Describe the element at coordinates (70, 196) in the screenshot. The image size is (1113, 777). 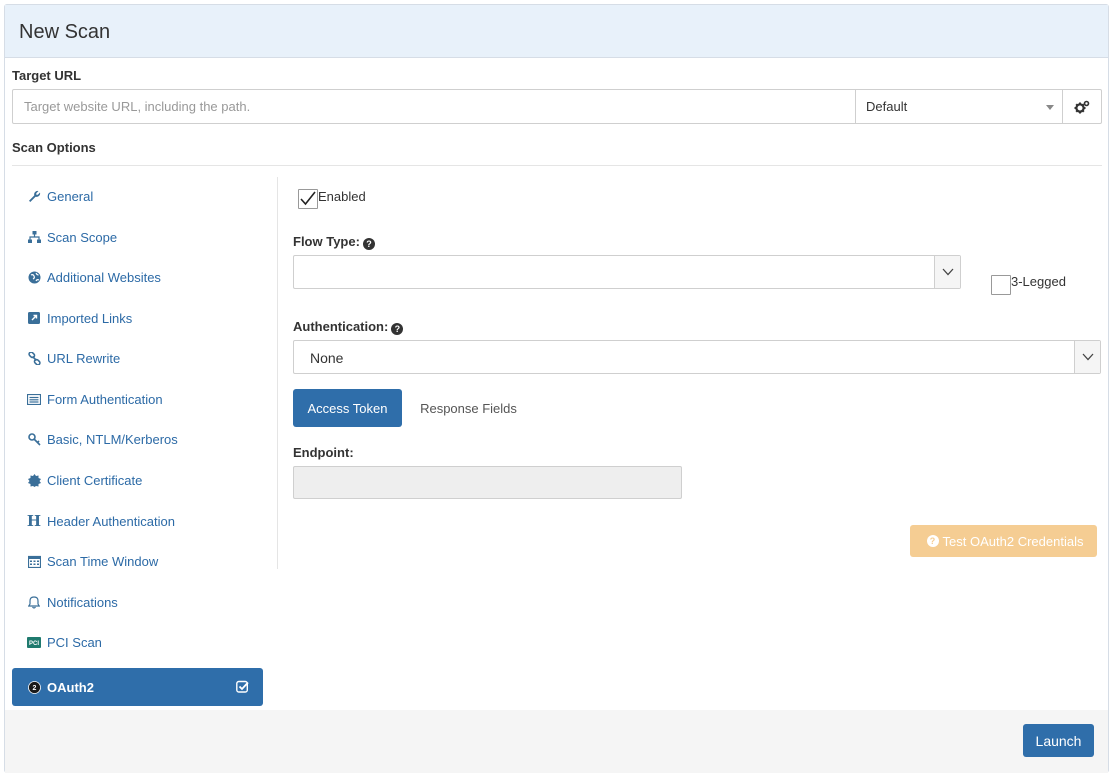
I see `sidebar-item-label: General` at that location.